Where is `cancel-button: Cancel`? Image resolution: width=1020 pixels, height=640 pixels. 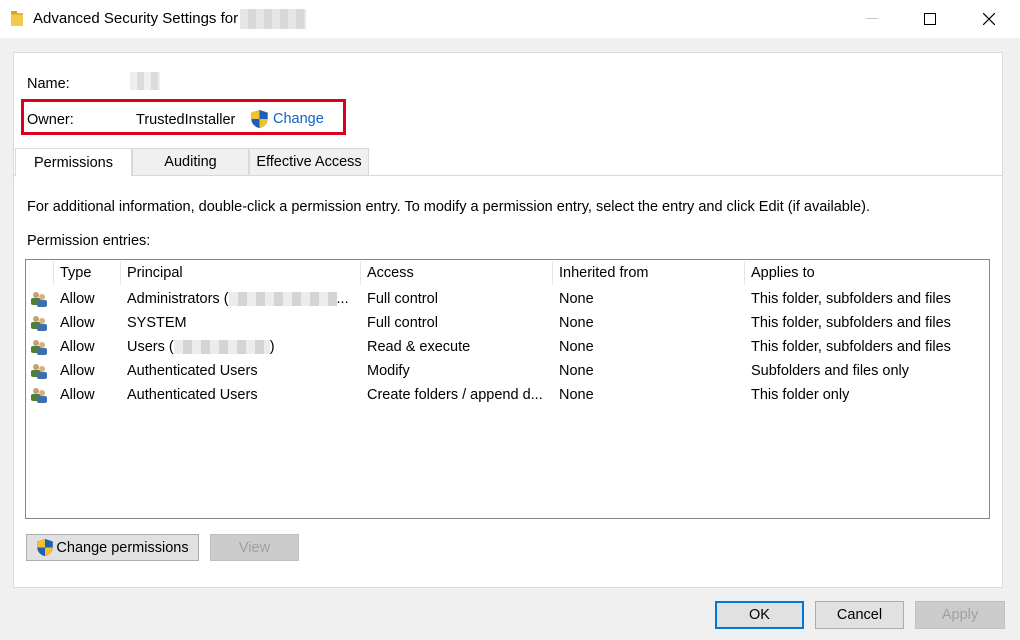 cancel-button: Cancel is located at coordinates (859, 615).